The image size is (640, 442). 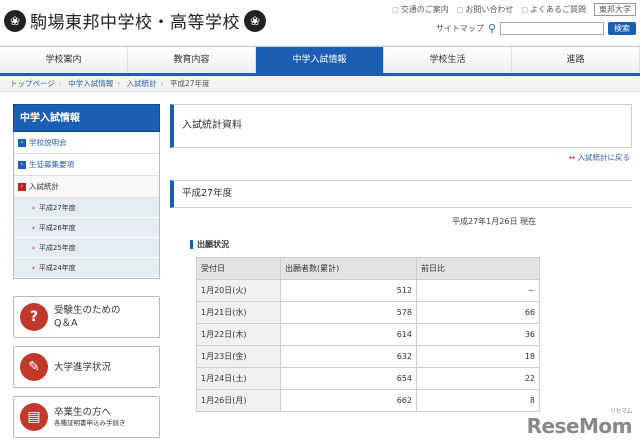 What do you see at coordinates (86, 118) in the screenshot?
I see `sidebar-title: 中学入試情報` at bounding box center [86, 118].